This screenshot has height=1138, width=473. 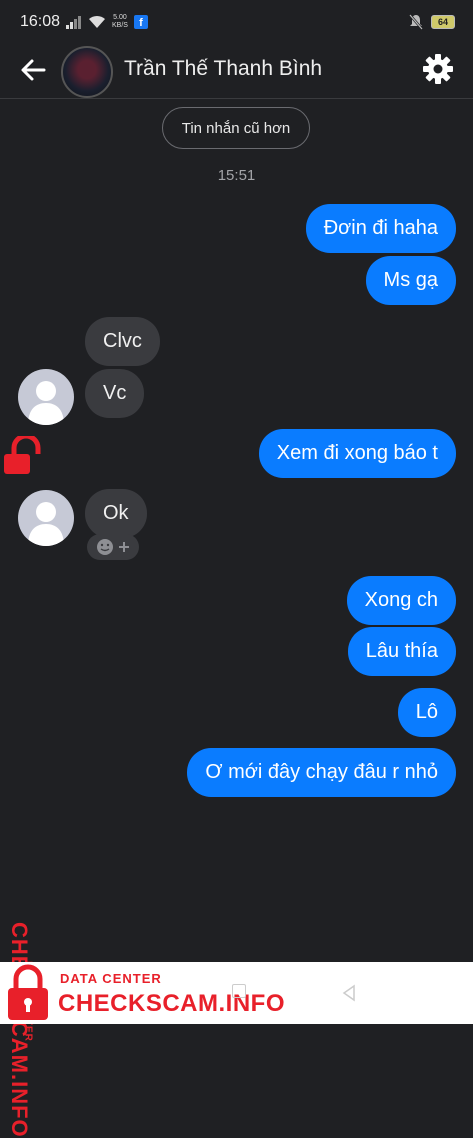 I want to click on mute-bell-icon, so click(x=416, y=22).